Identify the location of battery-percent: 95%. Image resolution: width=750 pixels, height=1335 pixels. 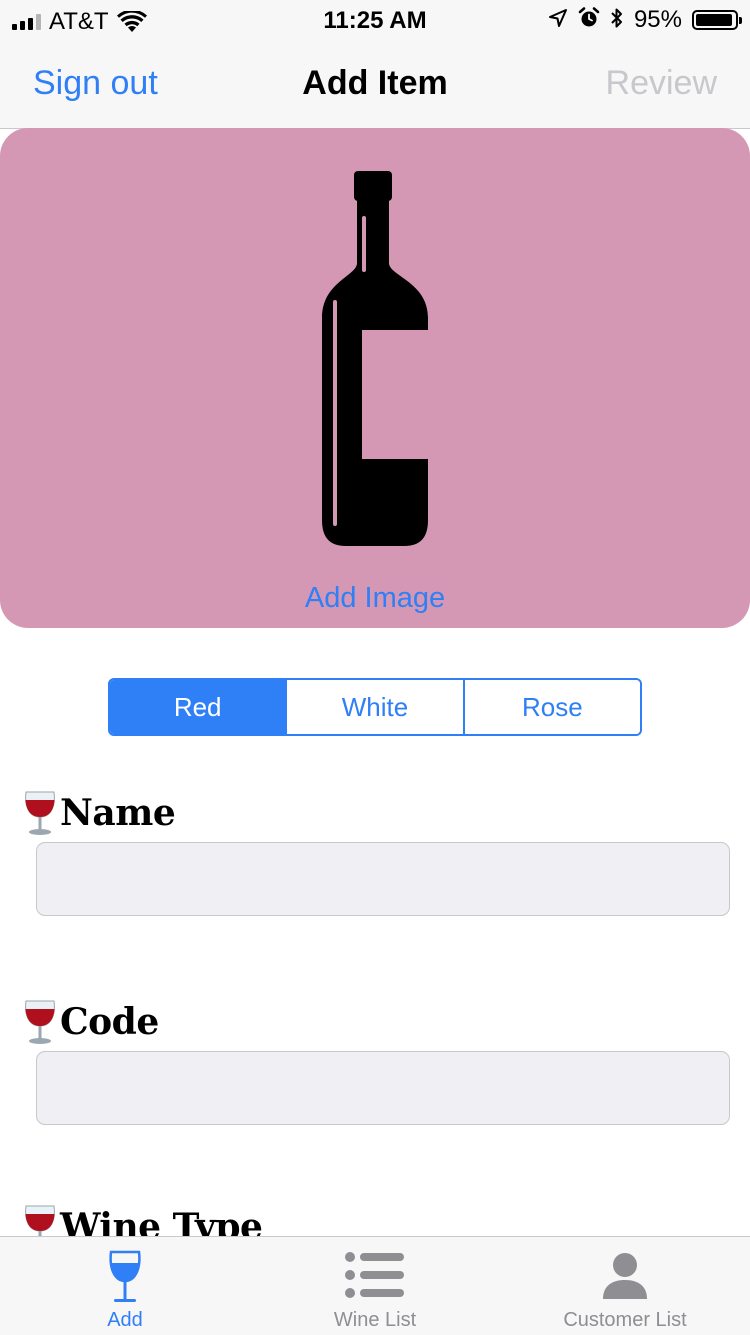
(657, 19).